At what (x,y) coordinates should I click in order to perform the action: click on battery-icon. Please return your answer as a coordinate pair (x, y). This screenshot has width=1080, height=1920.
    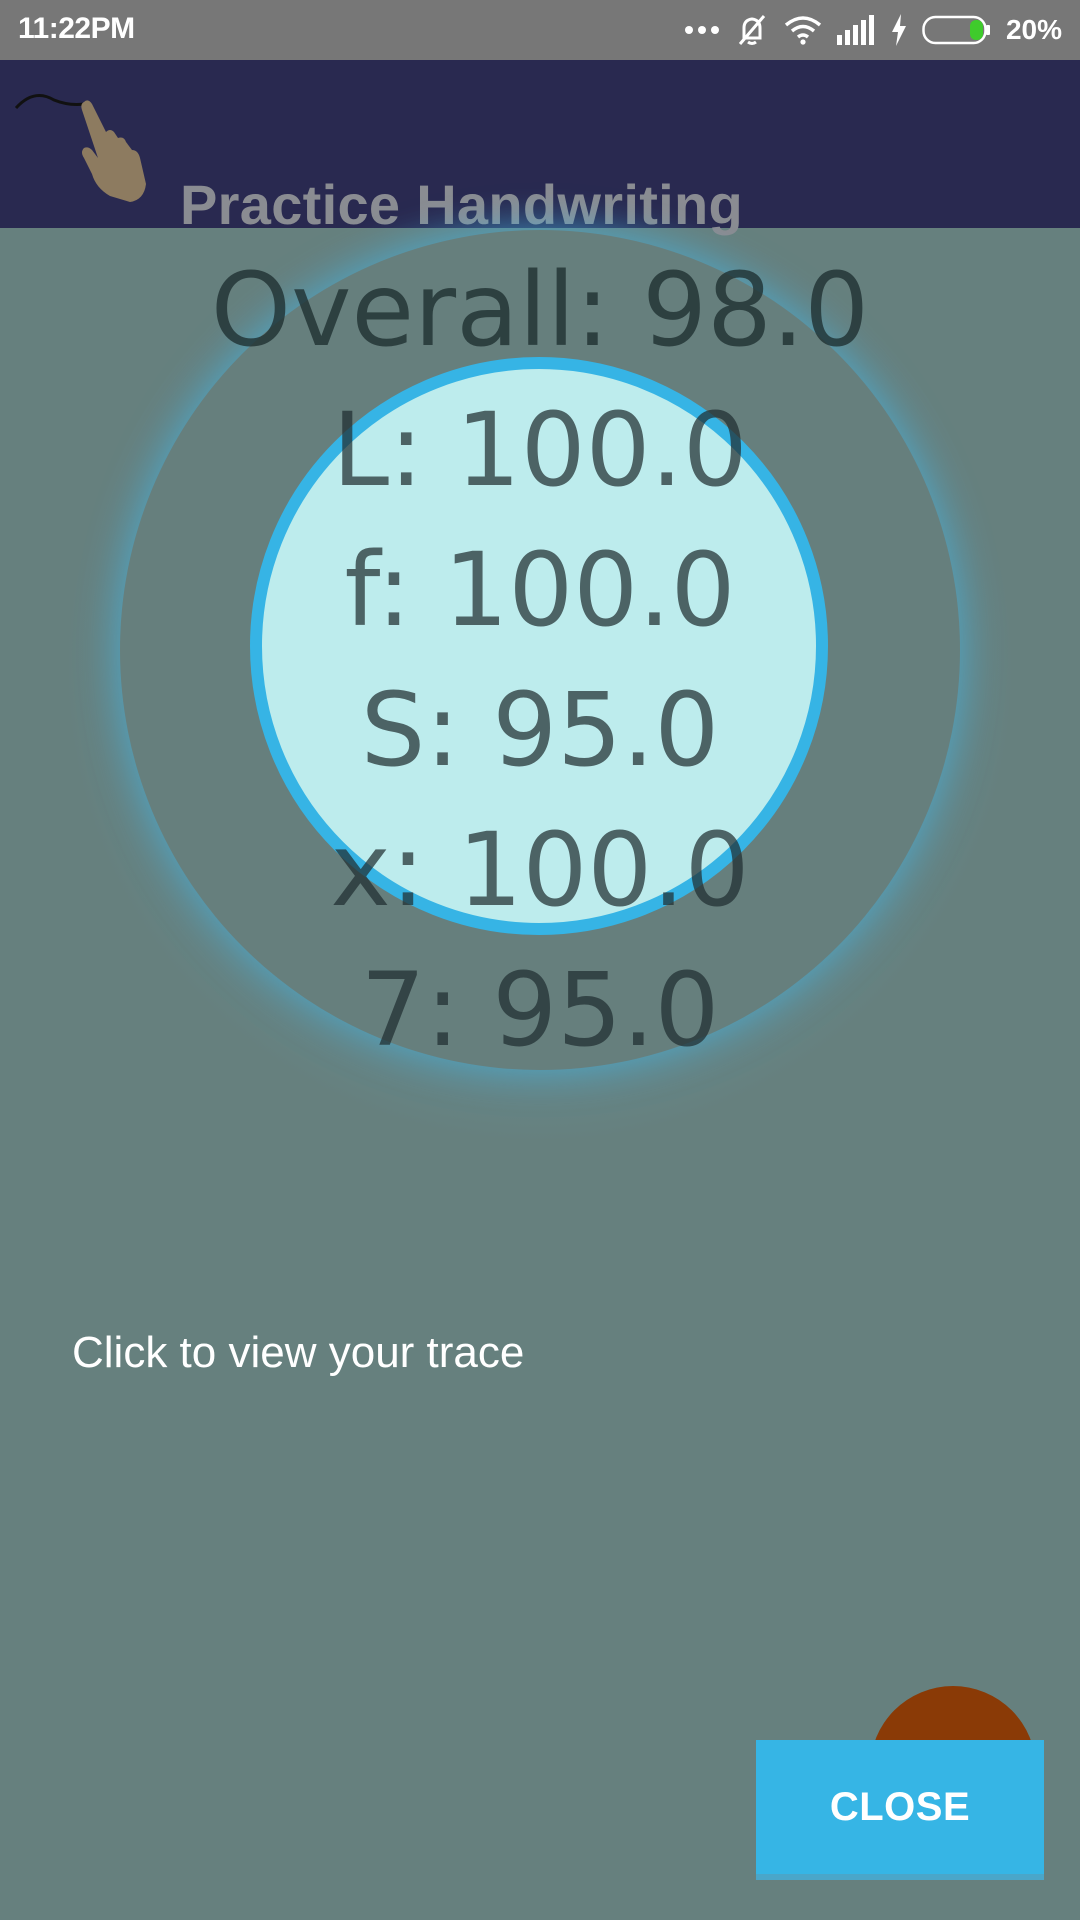
    Looking at the image, I should click on (957, 30).